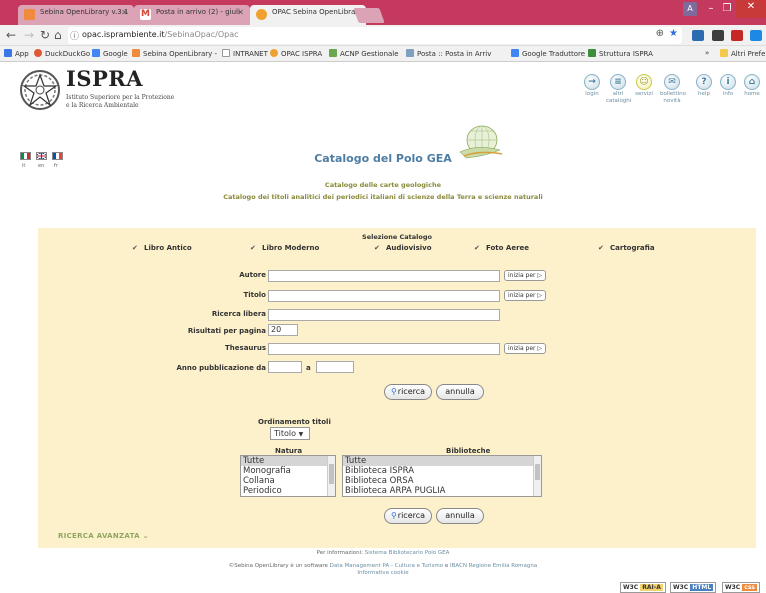 This screenshot has height=593, width=766. I want to click on cookie-policy-link: Informativa cookie, so click(383, 573).